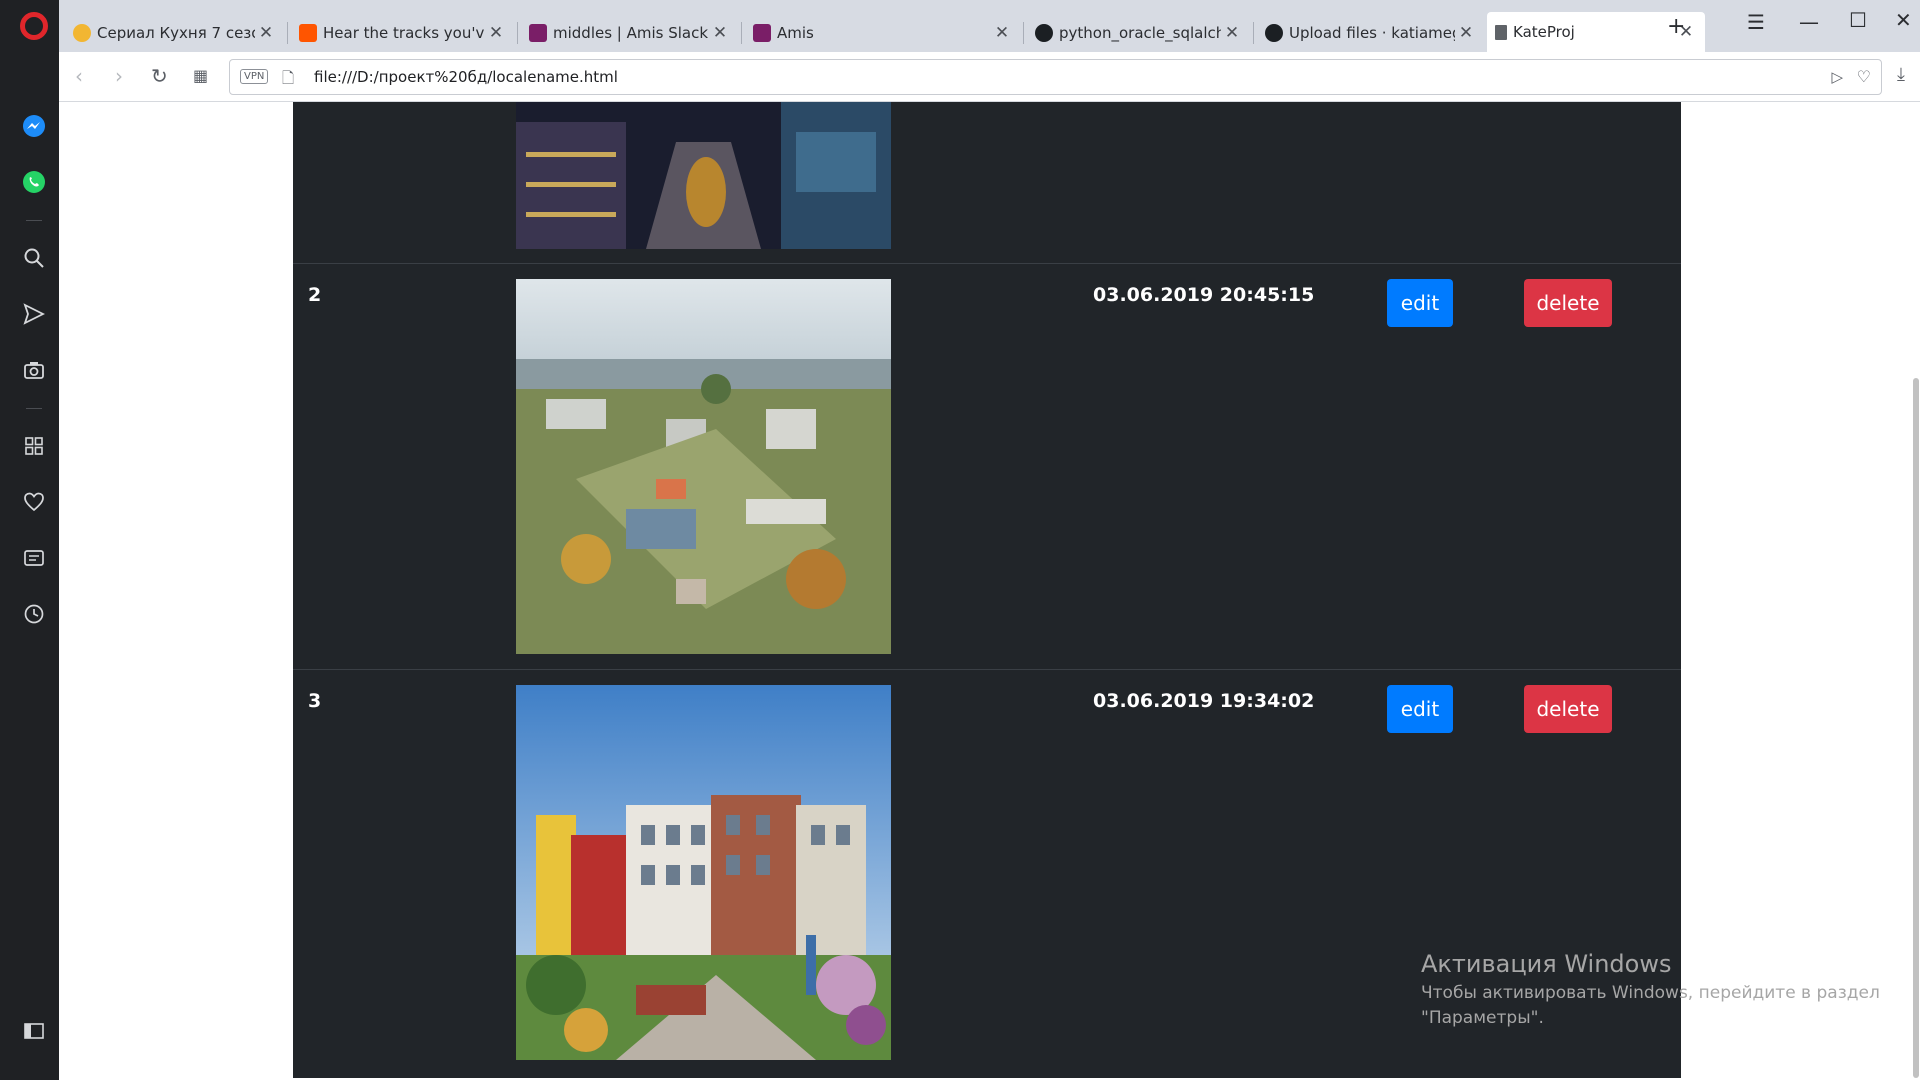 The width and height of the screenshot is (1920, 1080). What do you see at coordinates (1204, 701) in the screenshot?
I see `row-date: 03.06.2019 19:34:02` at bounding box center [1204, 701].